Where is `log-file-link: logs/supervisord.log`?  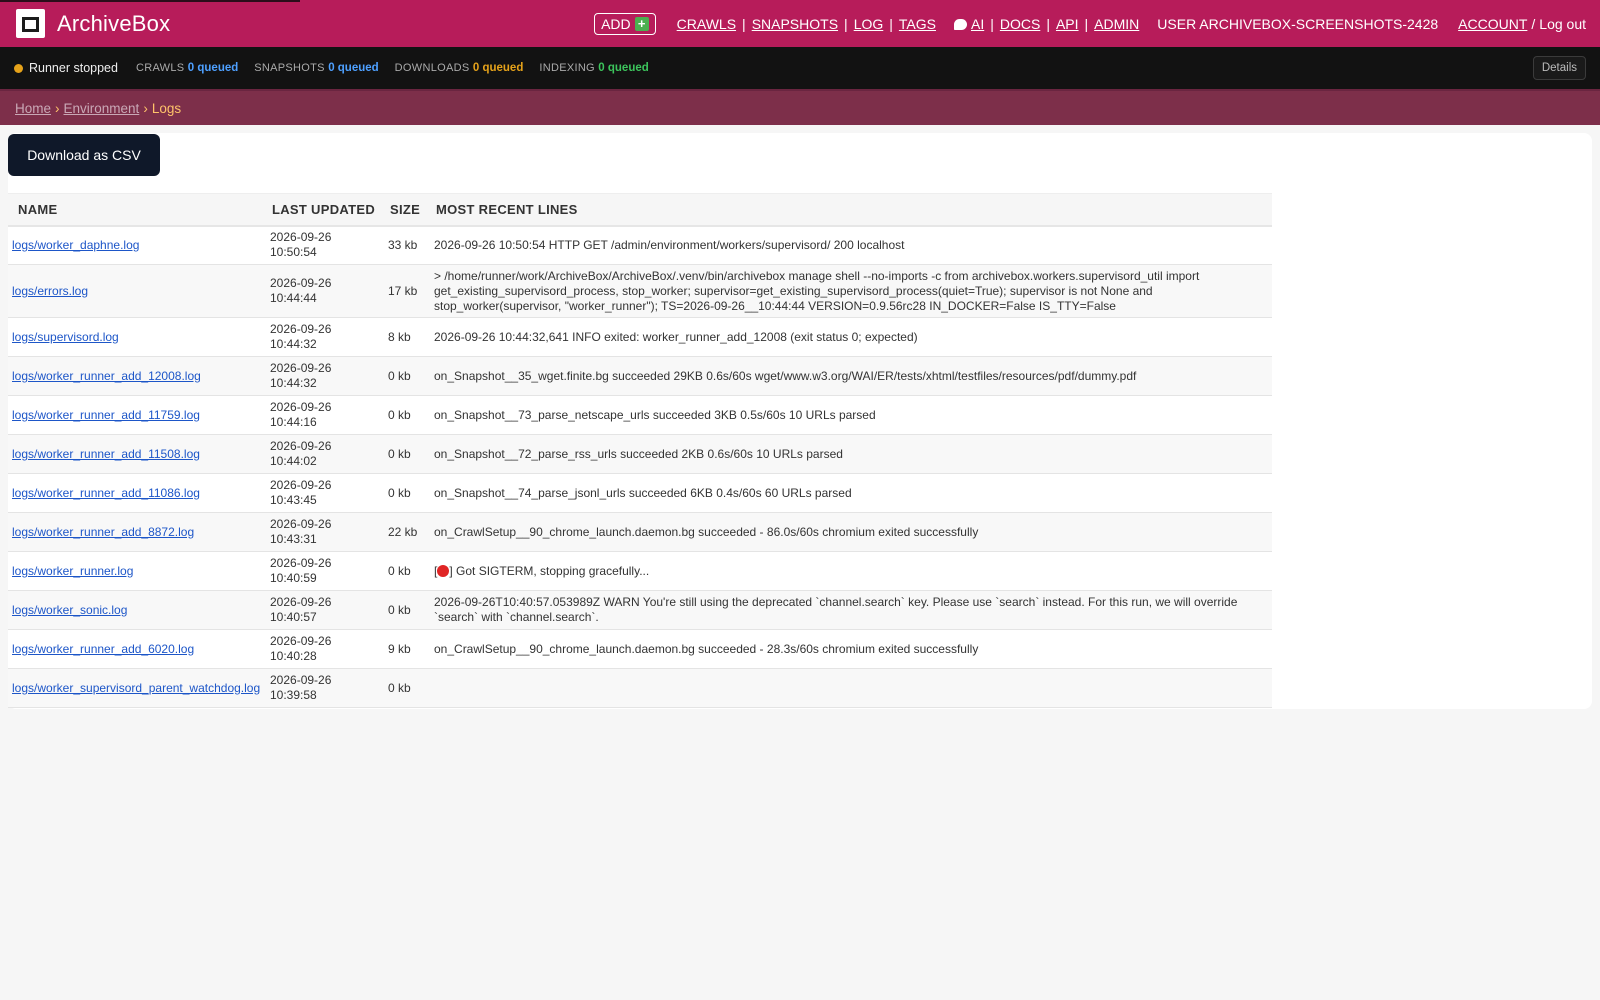 log-file-link: logs/supervisord.log is located at coordinates (65, 337).